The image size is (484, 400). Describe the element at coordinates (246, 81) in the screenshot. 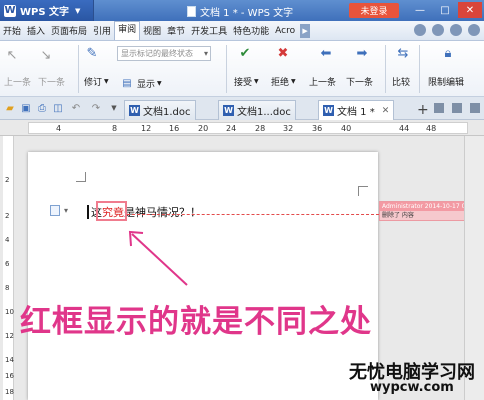

I see `accept-label-row: 接受 ▼` at that location.